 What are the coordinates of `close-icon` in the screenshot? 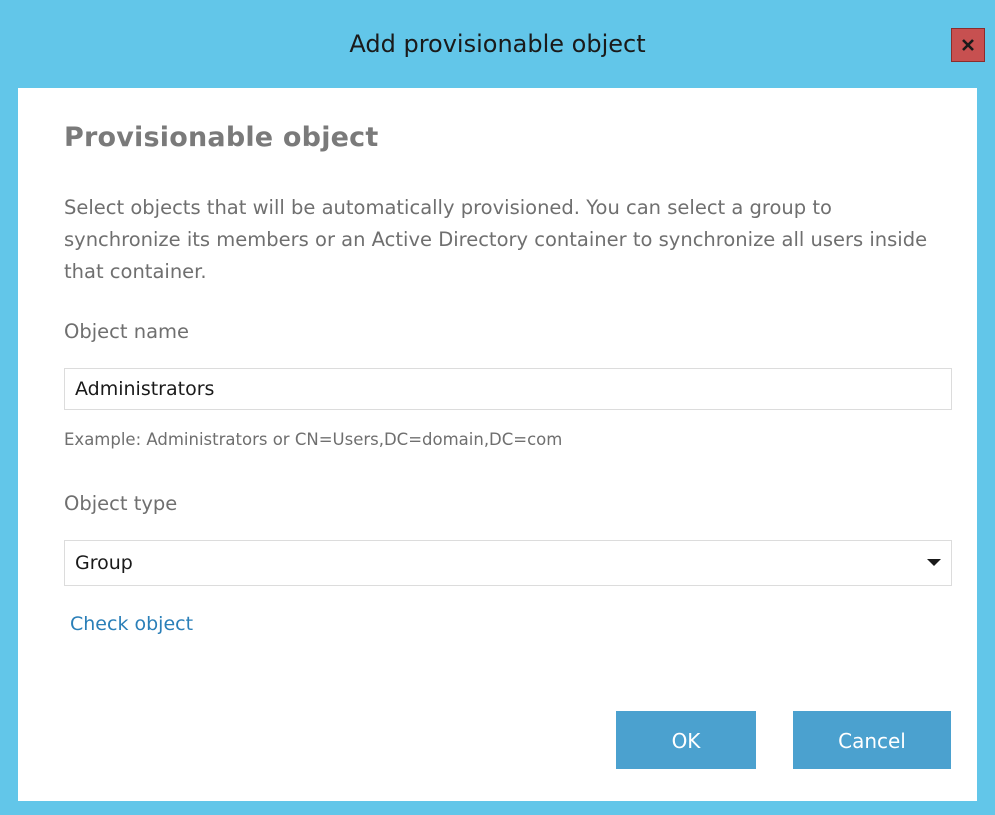 It's located at (968, 45).